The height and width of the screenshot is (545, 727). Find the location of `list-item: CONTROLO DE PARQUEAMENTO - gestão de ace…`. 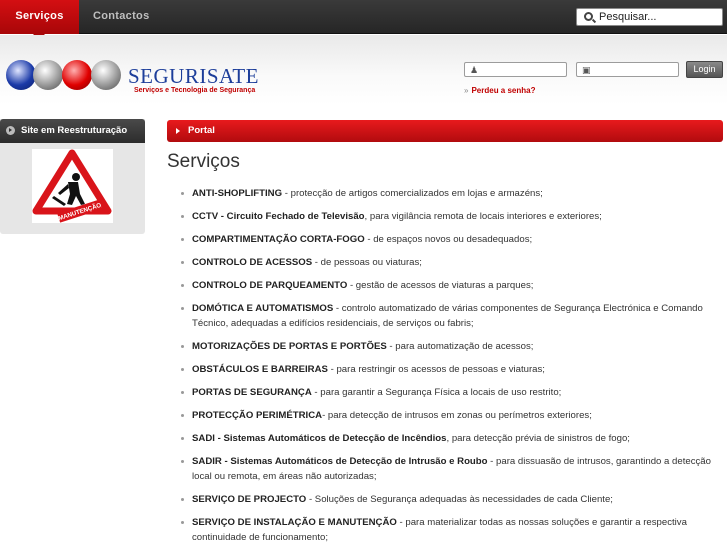

list-item: CONTROLO DE PARQUEAMENTO - gestão de ace… is located at coordinates (447, 285).